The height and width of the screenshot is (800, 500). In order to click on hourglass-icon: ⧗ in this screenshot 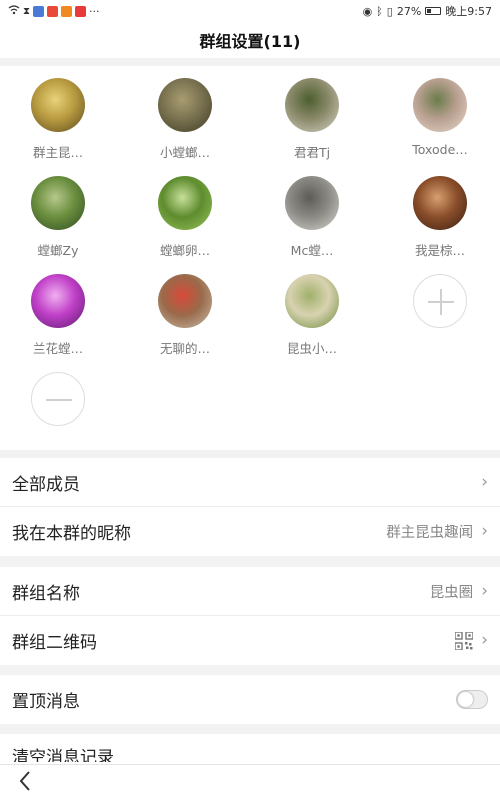, I will do `click(27, 11)`.